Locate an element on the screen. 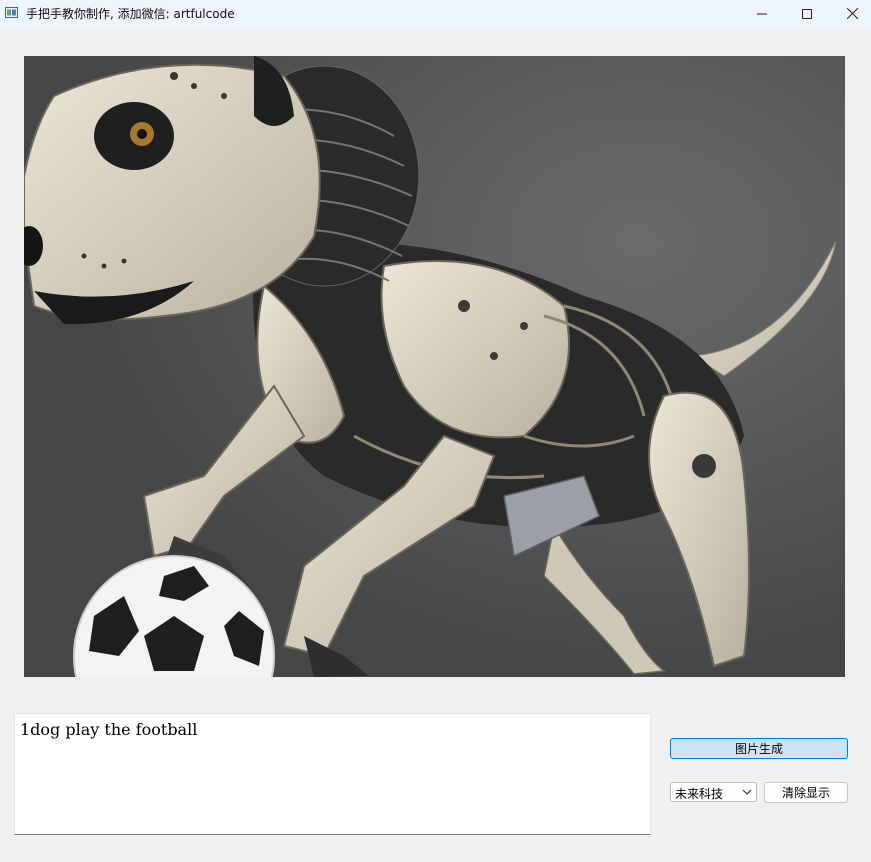  model-select-value: 未来科技 is located at coordinates (699, 794).